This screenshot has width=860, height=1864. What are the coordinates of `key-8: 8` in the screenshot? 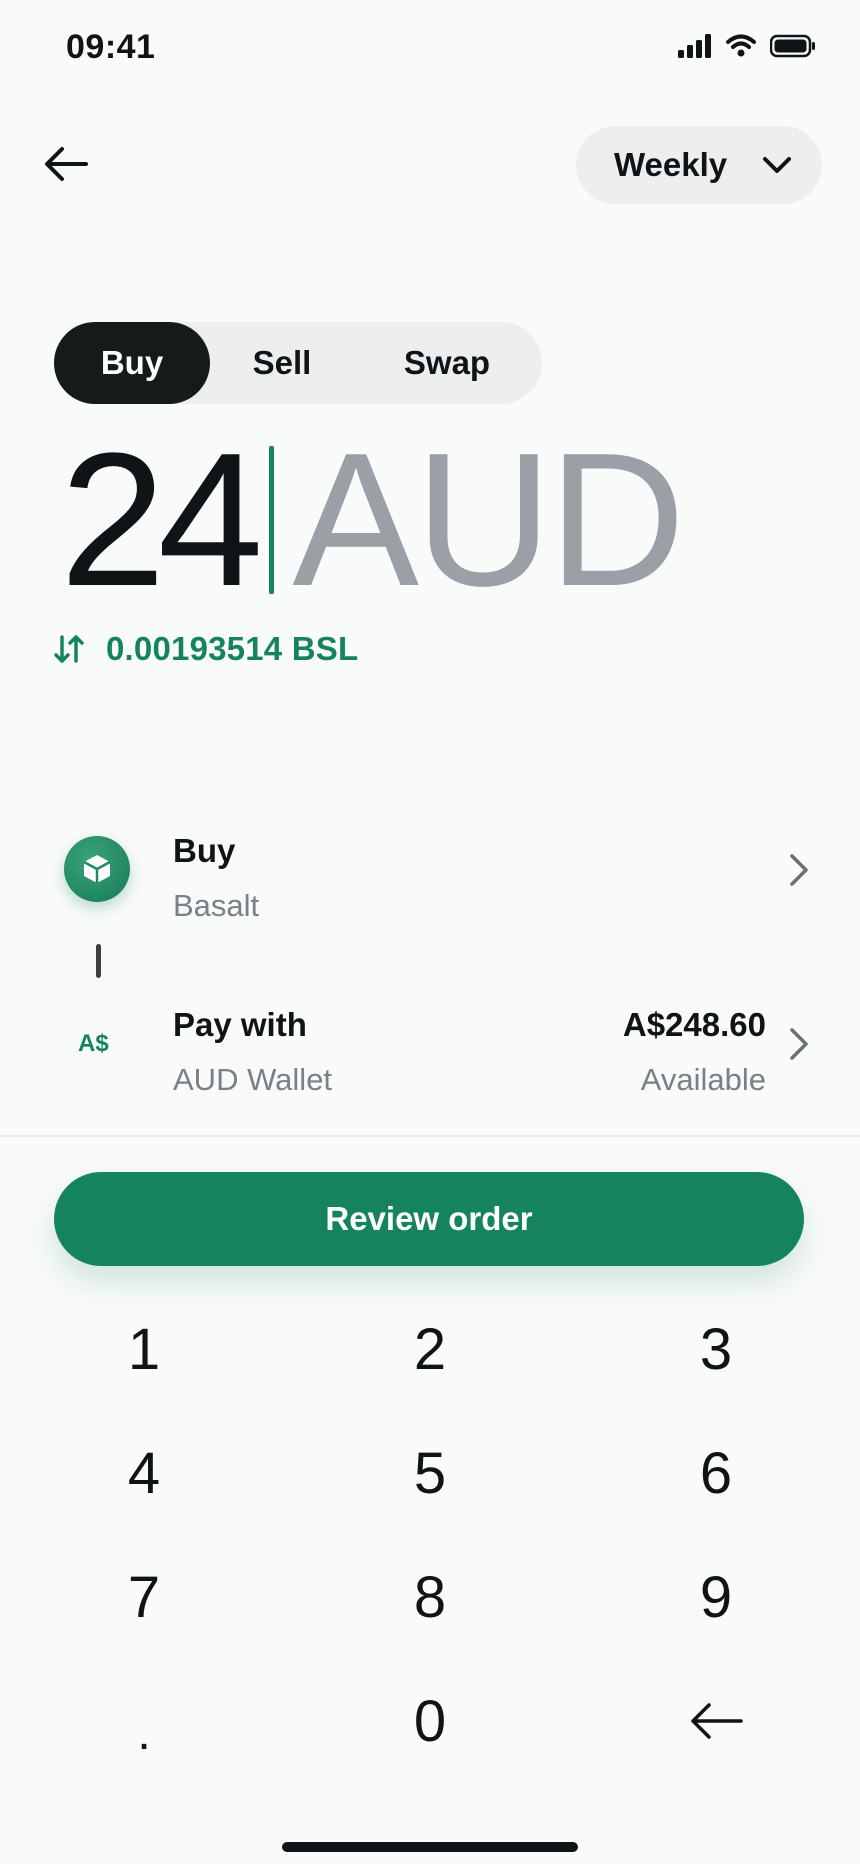 It's located at (430, 1597).